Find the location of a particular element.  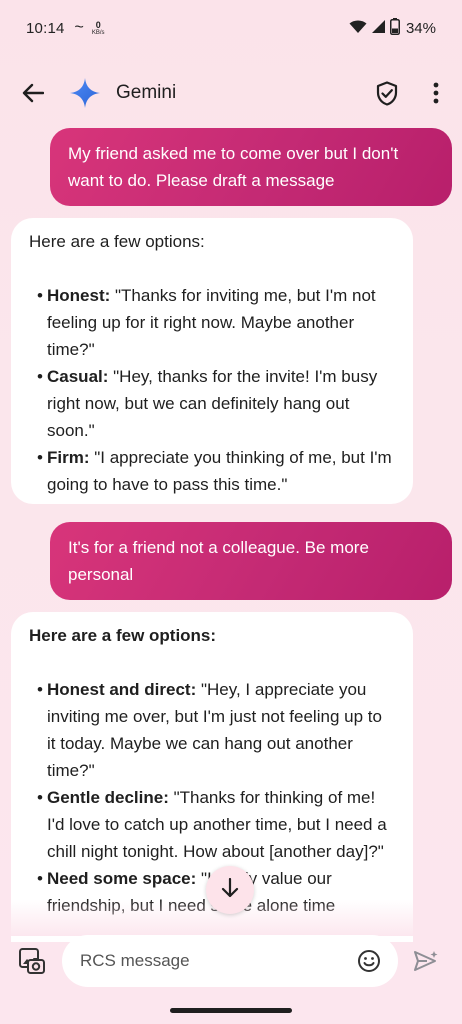

option-label: Firm: is located at coordinates (68, 457).